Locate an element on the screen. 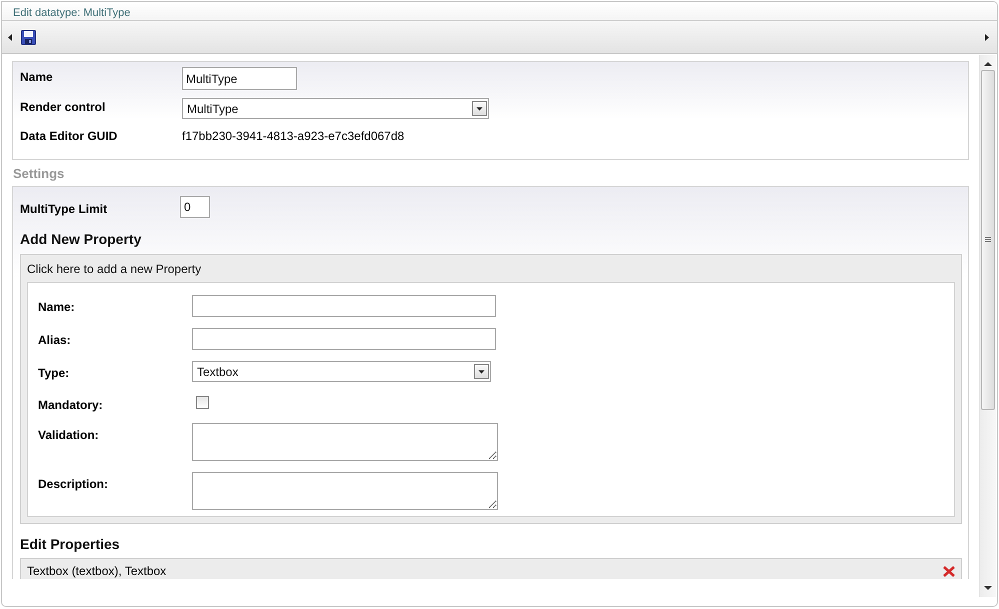 The image size is (999, 609). scrollbar is located at coordinates (987, 326).